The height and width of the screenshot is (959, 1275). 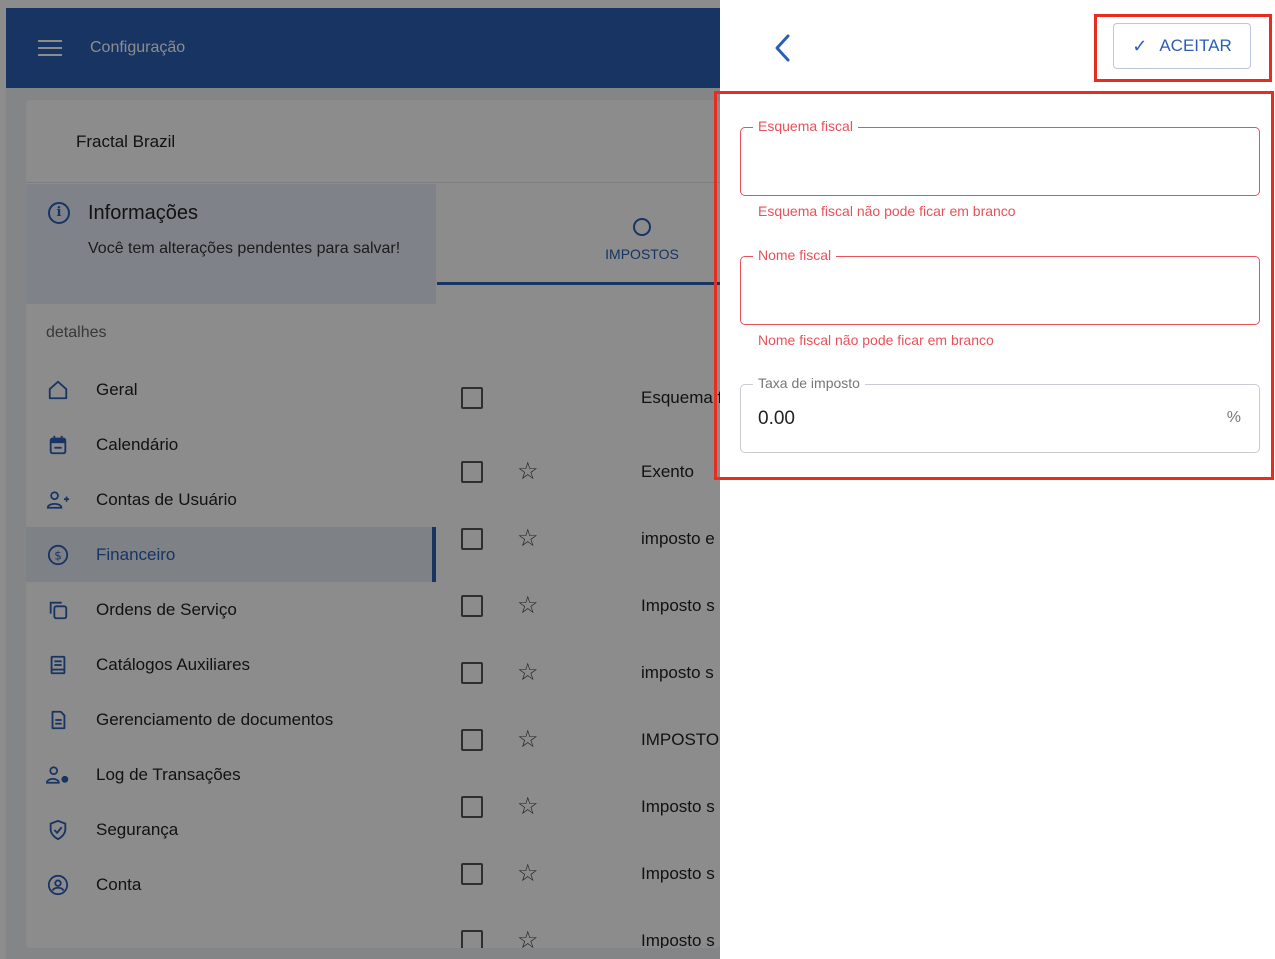 What do you see at coordinates (1233, 417) in the screenshot?
I see `percent-suffix: %` at bounding box center [1233, 417].